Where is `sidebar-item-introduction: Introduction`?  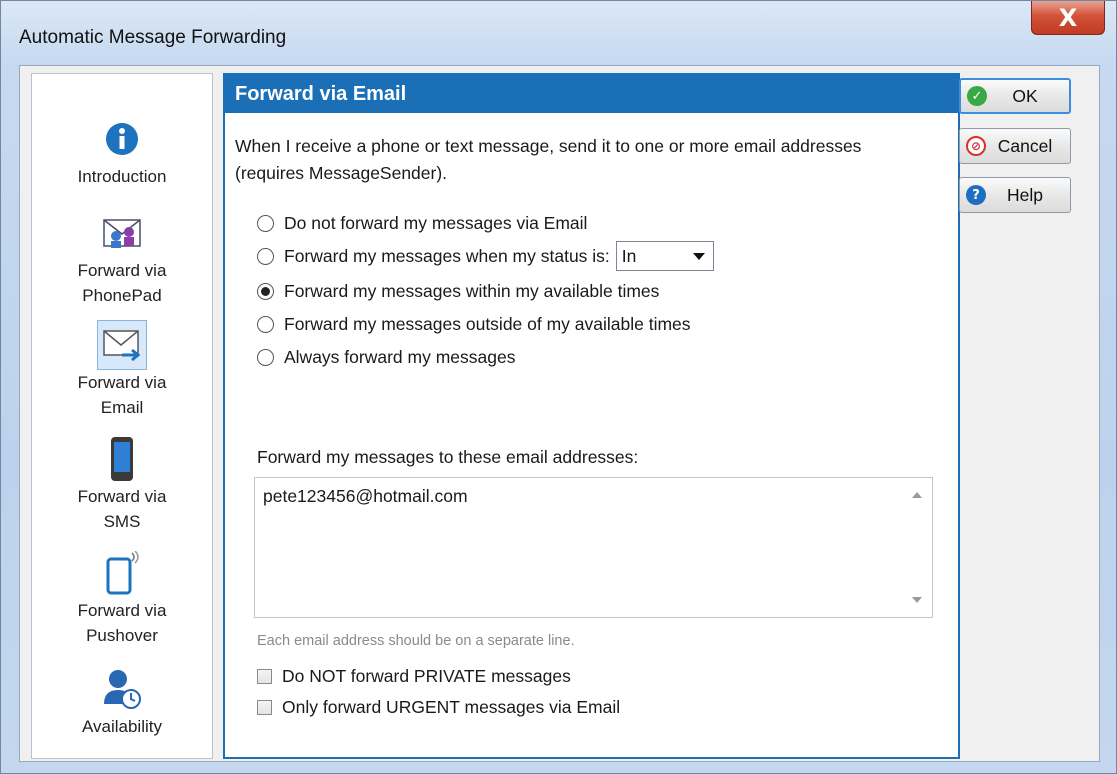
sidebar-item-introduction: Introduction is located at coordinates (122, 151).